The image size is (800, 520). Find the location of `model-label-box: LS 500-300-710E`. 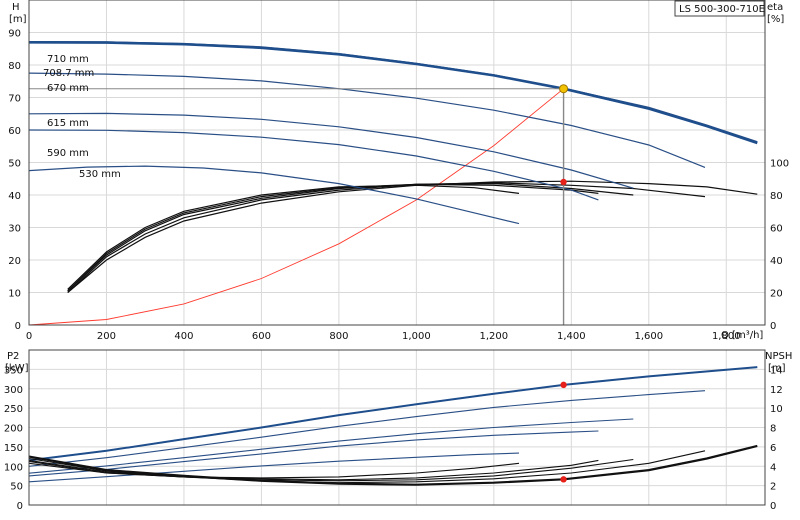

model-label-box: LS 500-300-710E is located at coordinates (719, 8).